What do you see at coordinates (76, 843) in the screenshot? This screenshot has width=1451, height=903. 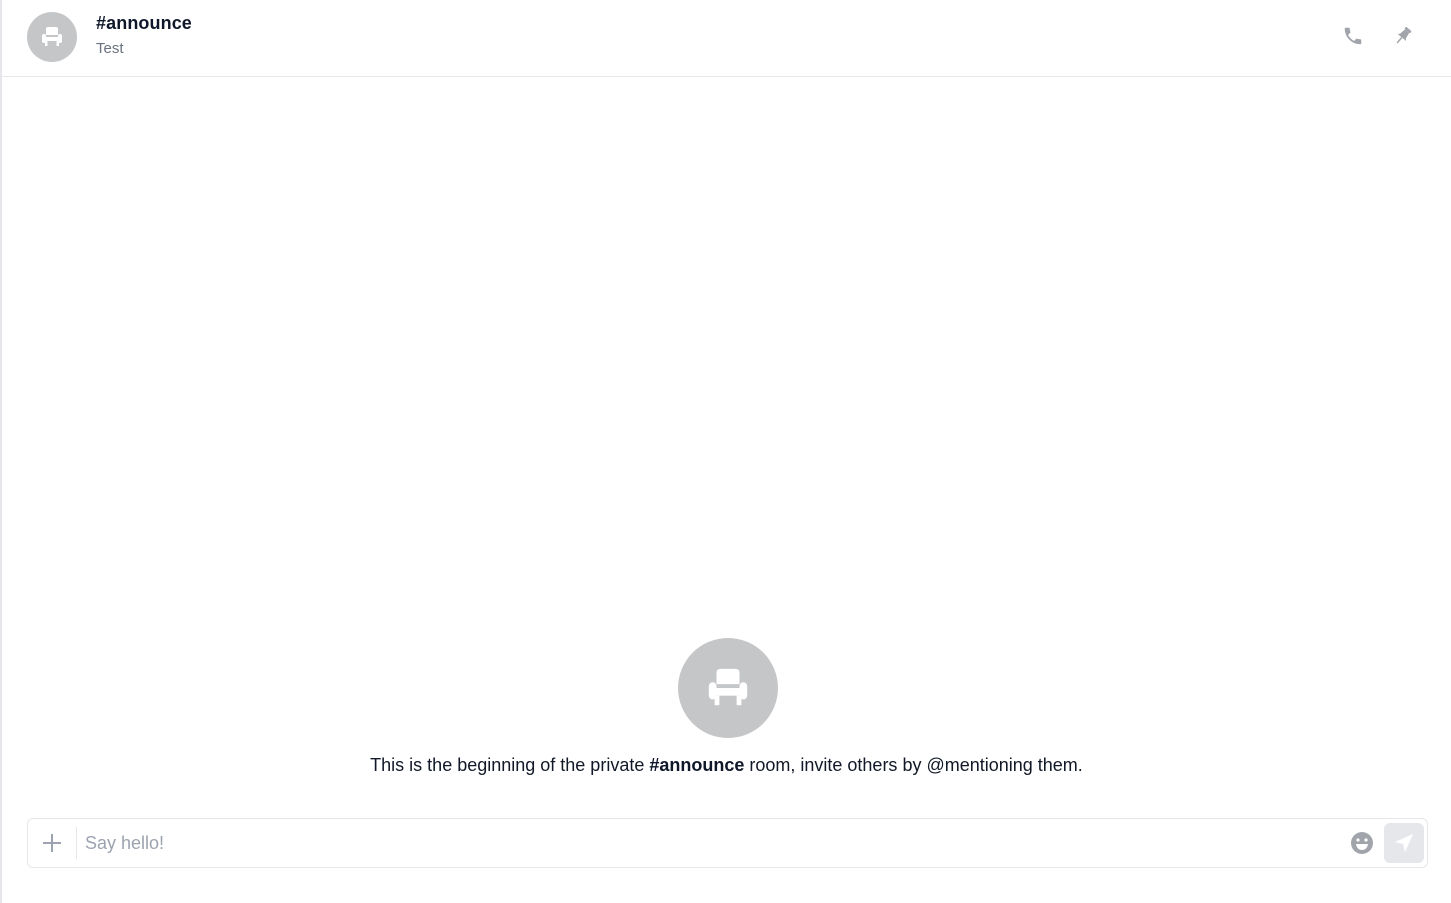 I see `composer-divider` at bounding box center [76, 843].